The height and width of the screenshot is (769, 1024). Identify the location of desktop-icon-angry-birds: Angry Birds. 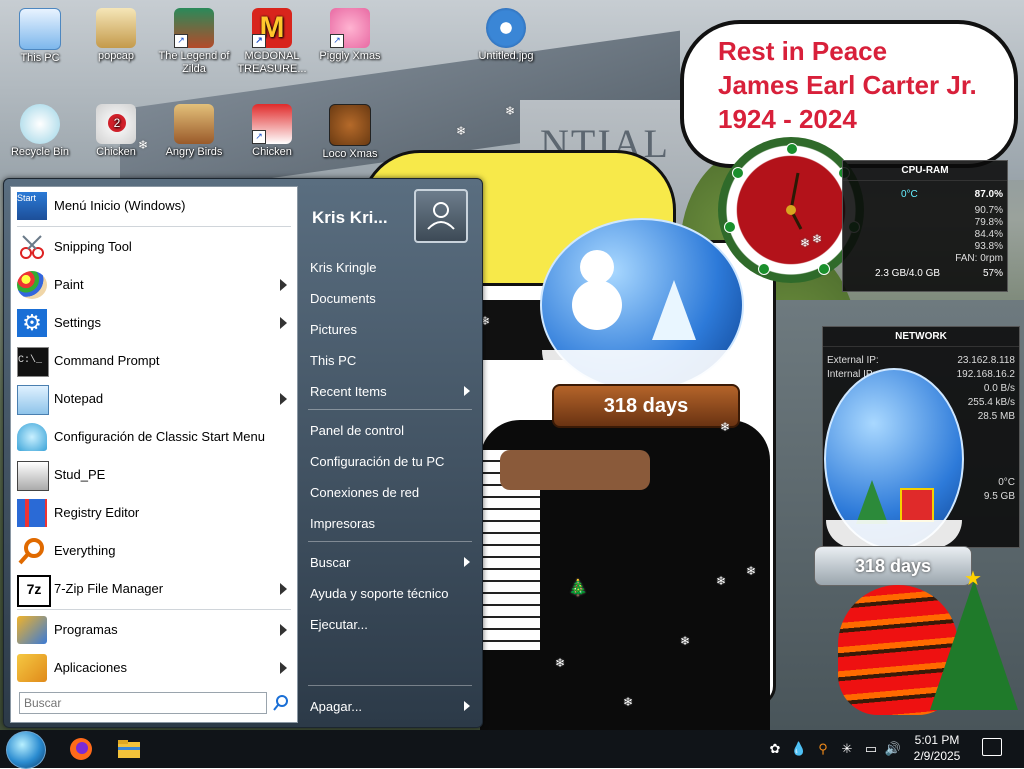
(194, 131).